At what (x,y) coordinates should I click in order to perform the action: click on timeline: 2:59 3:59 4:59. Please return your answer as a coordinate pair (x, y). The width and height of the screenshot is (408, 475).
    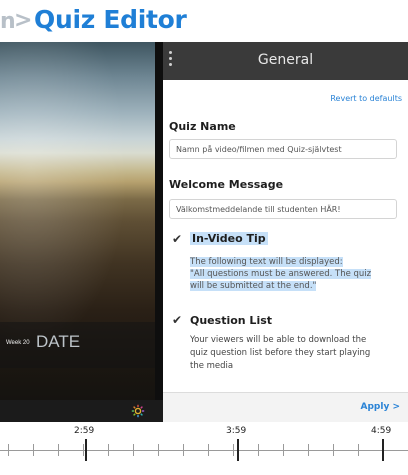
    Looking at the image, I should click on (204, 448).